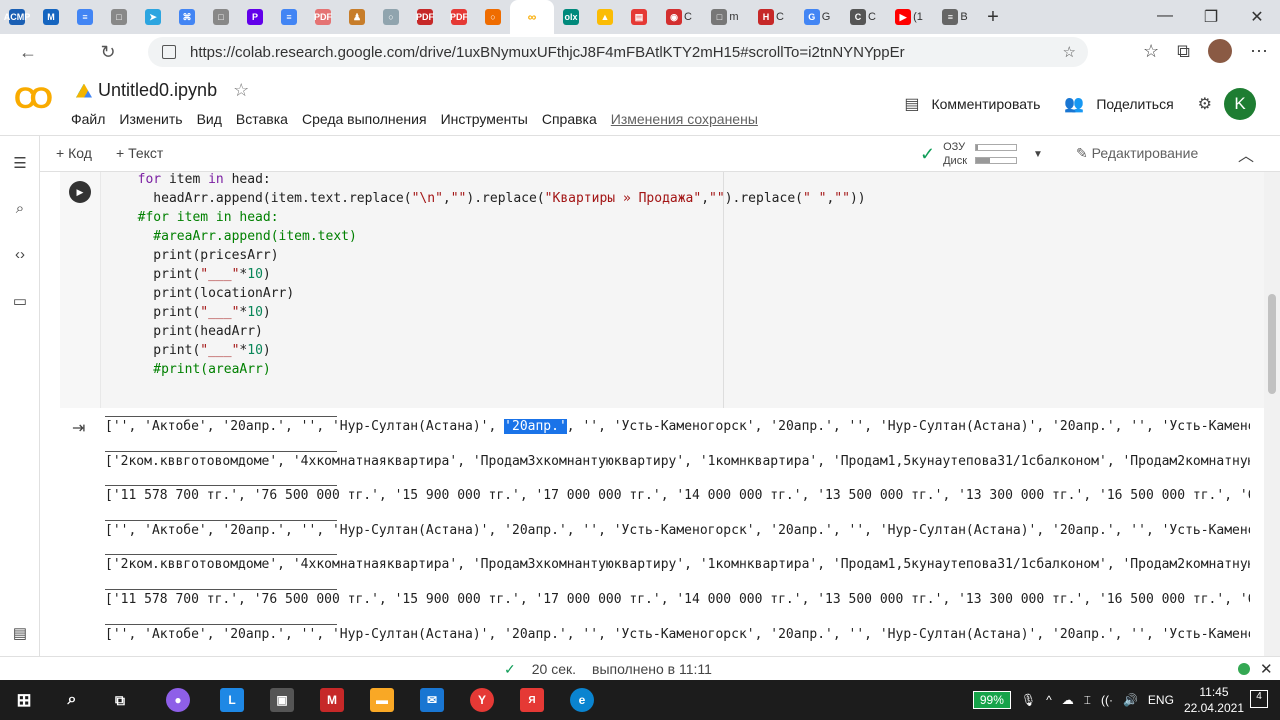 This screenshot has width=1280, height=720. I want to click on chevron-down-icon: ▼, so click(1038, 154).